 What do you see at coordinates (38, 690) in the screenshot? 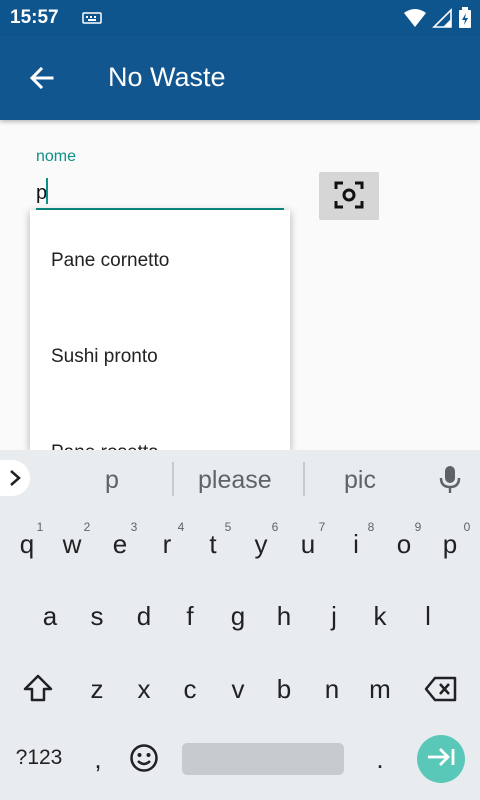
I see `shift-icon` at bounding box center [38, 690].